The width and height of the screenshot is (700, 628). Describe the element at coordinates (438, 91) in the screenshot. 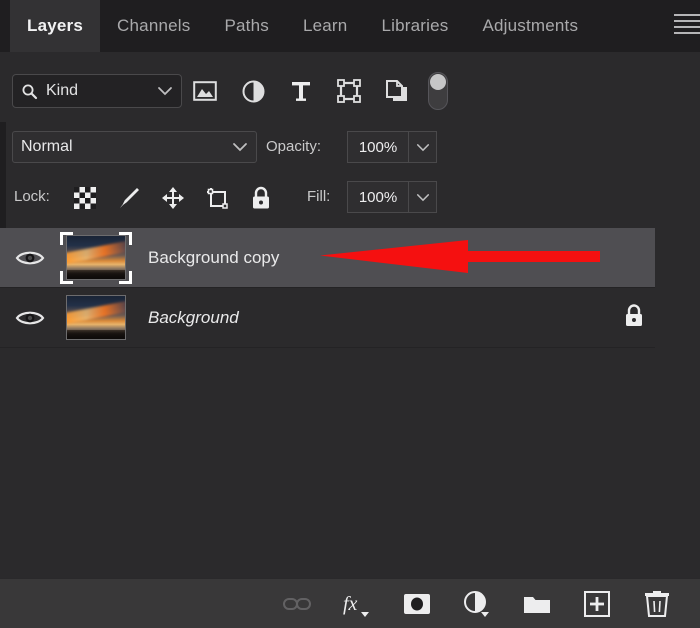

I see `filter-enable-toggle` at that location.